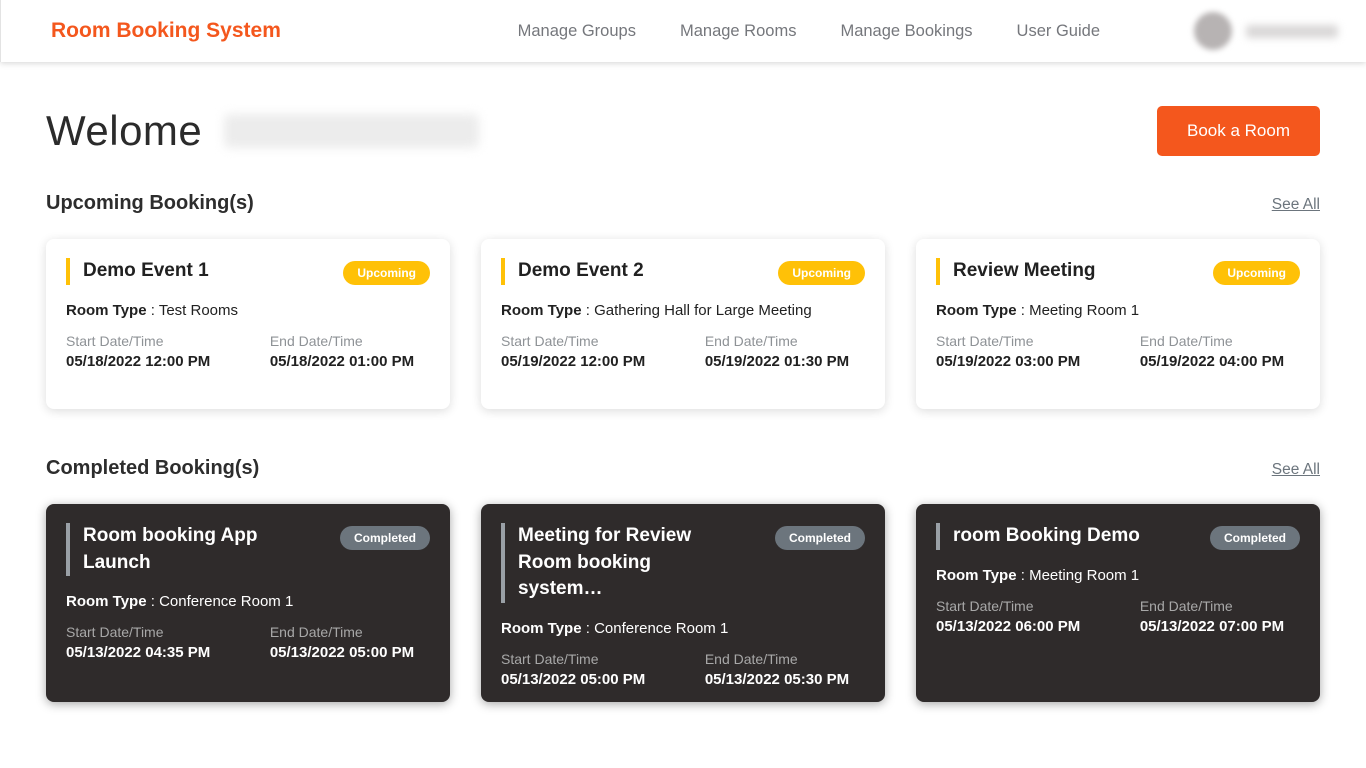  Describe the element at coordinates (137, 271) in the screenshot. I see `booking-title: Demo Event 1` at that location.